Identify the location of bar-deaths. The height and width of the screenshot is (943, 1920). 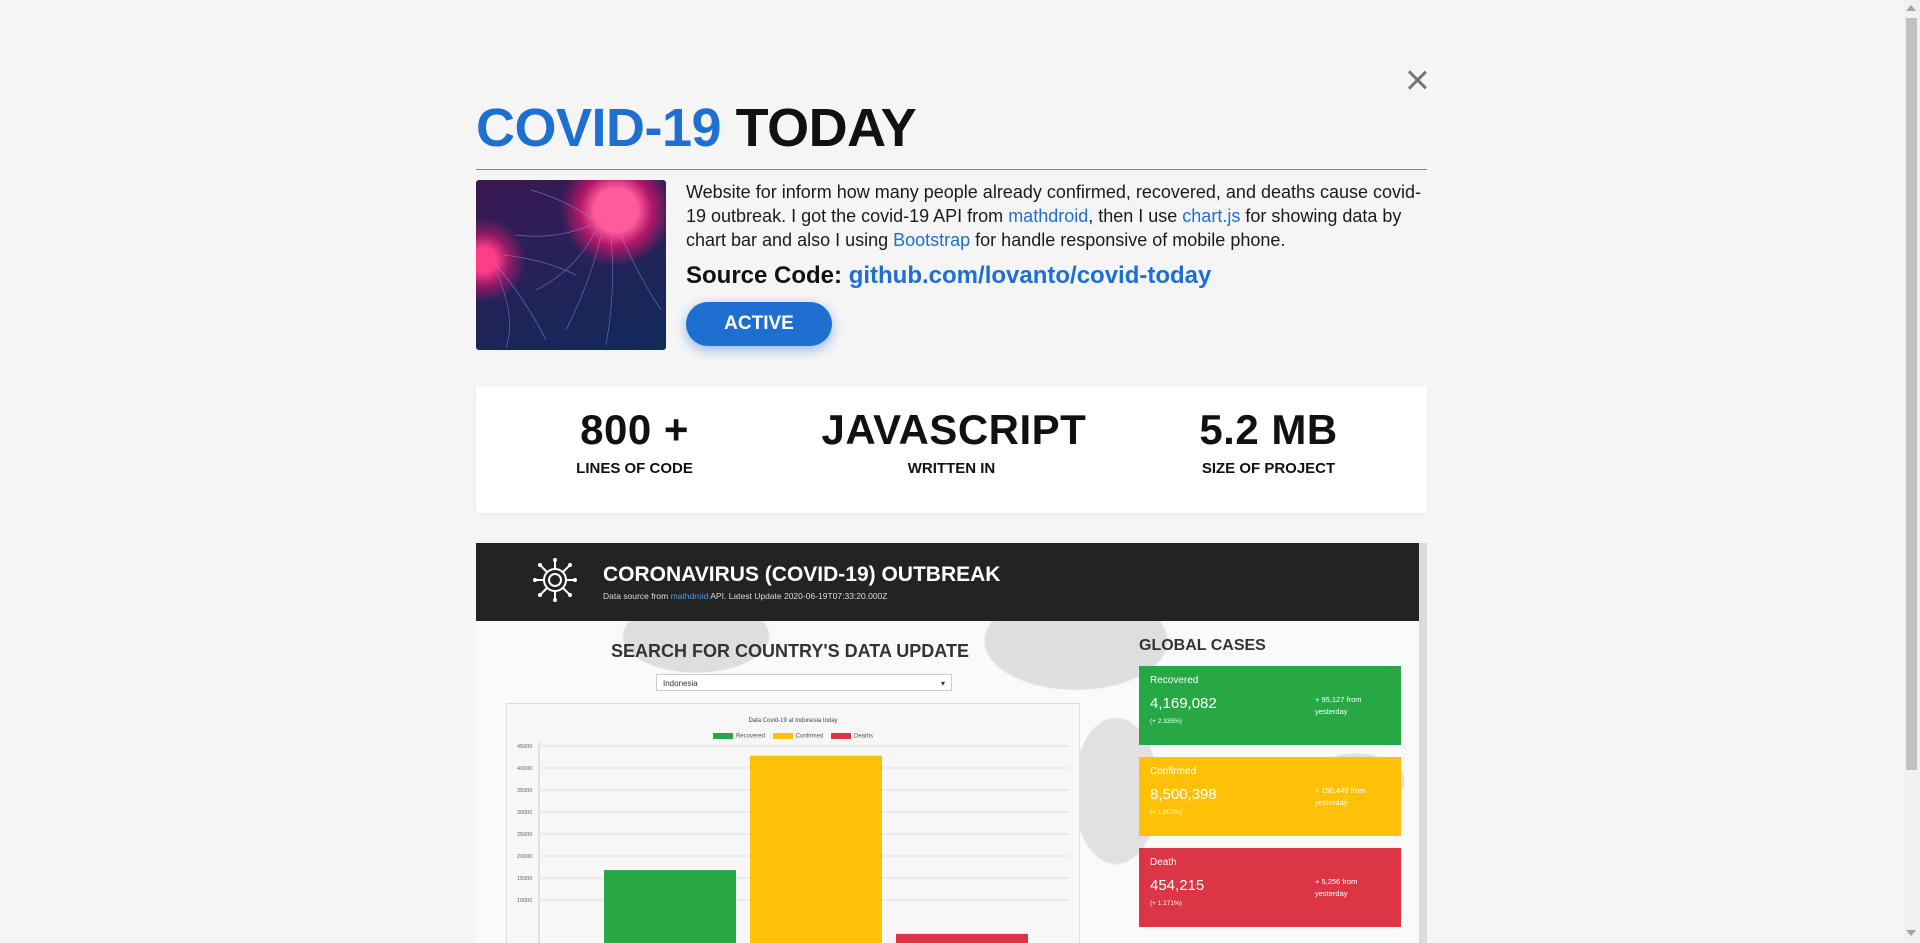
(962, 938).